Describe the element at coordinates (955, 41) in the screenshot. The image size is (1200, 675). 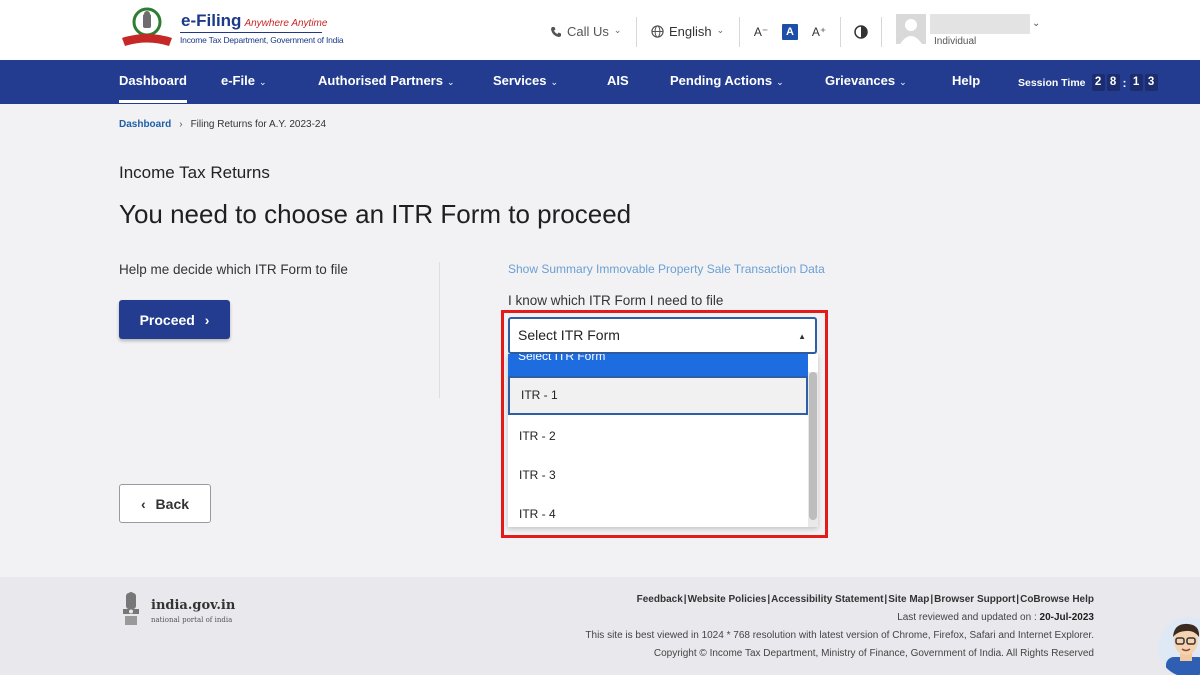
I see `user-role: Individual` at that location.